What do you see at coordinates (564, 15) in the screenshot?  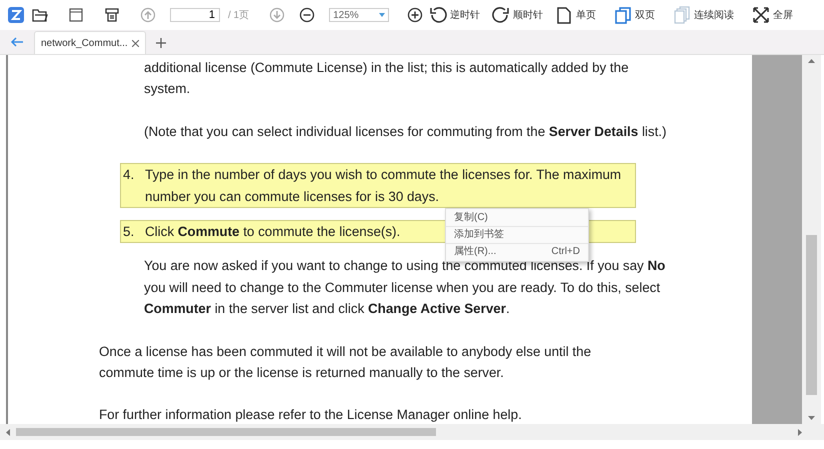 I see `page-icon` at bounding box center [564, 15].